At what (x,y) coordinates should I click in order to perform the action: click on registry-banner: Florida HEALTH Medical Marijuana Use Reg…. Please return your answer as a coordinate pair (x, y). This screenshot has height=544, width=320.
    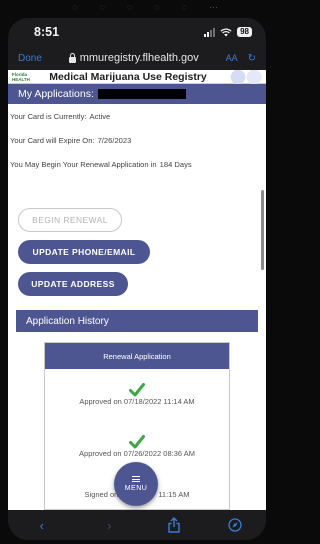
    Looking at the image, I should click on (137, 77).